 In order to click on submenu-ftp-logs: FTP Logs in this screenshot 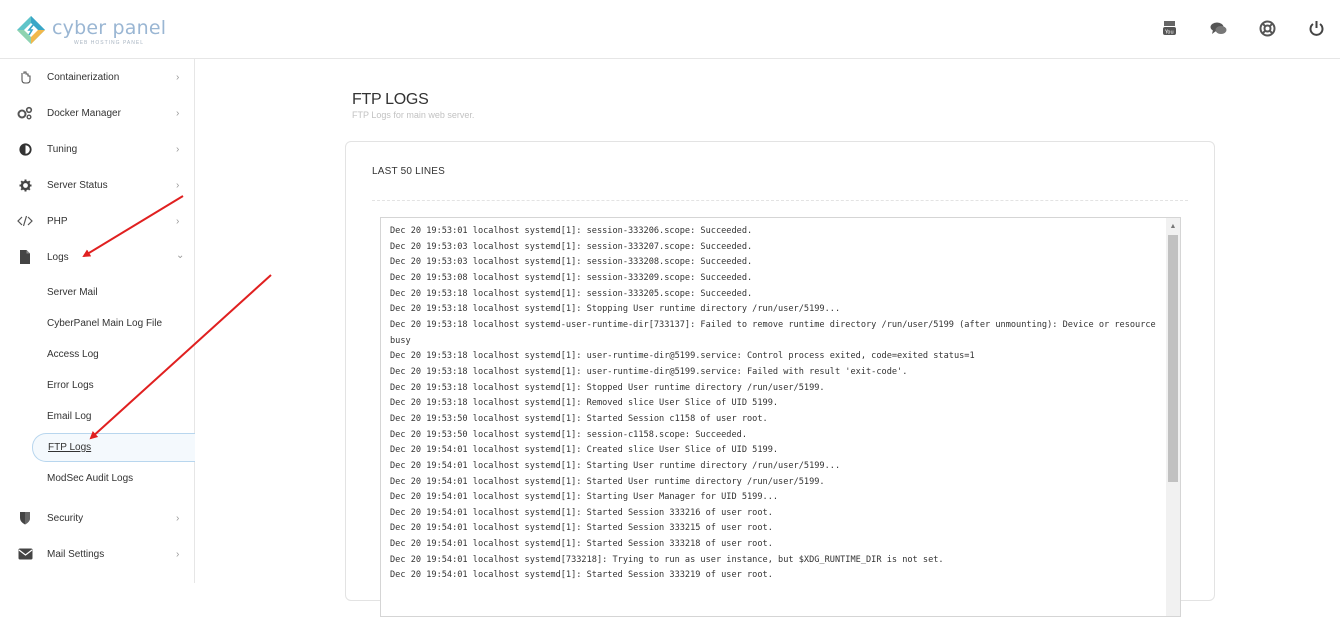, I will do `click(113, 447)`.